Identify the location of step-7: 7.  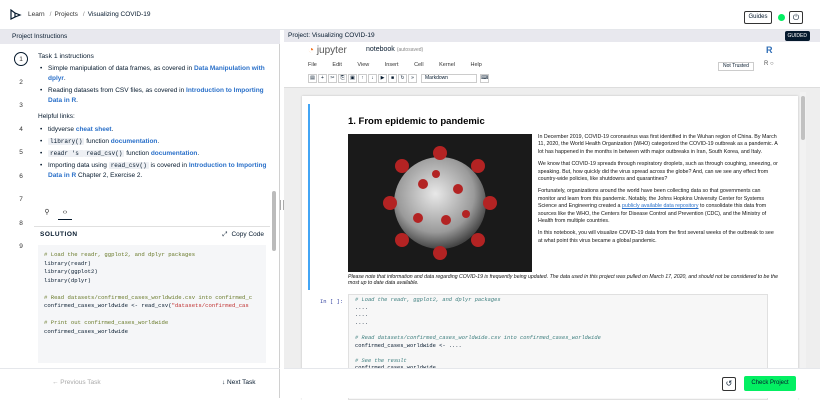
(21, 200).